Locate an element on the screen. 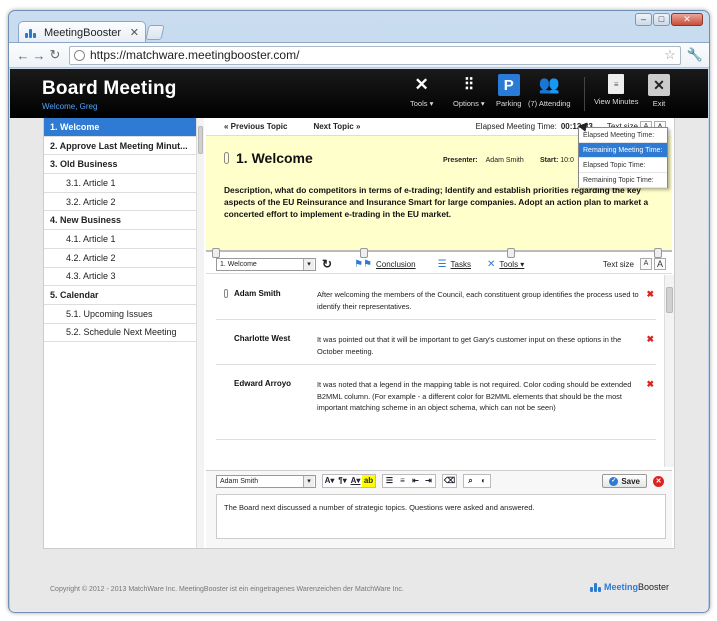  close-tab-icon: ✕ is located at coordinates (134, 32).